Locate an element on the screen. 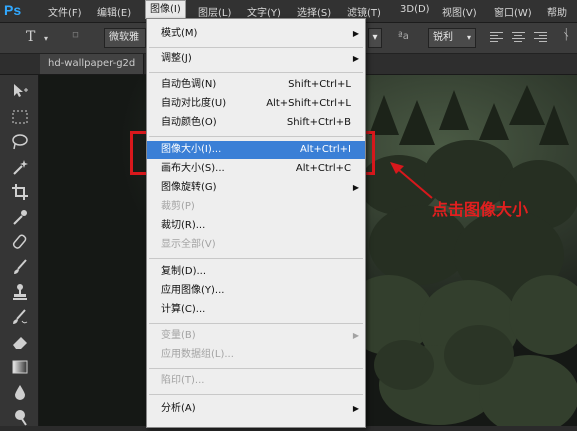 Image resolution: width=577 pixels, height=431 pixels. anti-alias-icon: ªa is located at coordinates (403, 36).